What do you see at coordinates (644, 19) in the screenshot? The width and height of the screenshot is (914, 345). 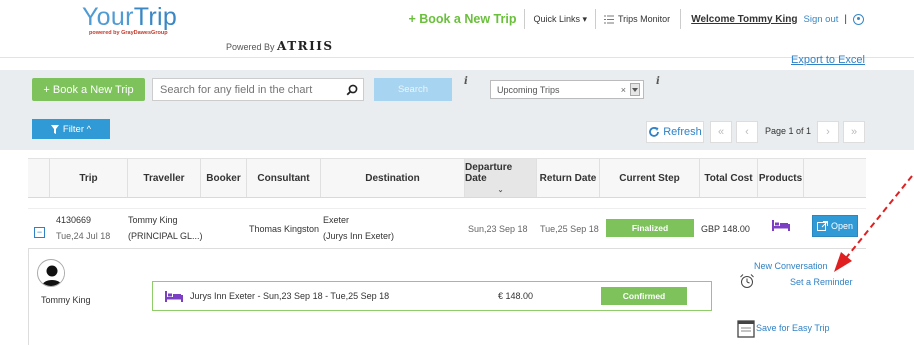 I see `trips-monitor-label: Trips Monitor` at bounding box center [644, 19].